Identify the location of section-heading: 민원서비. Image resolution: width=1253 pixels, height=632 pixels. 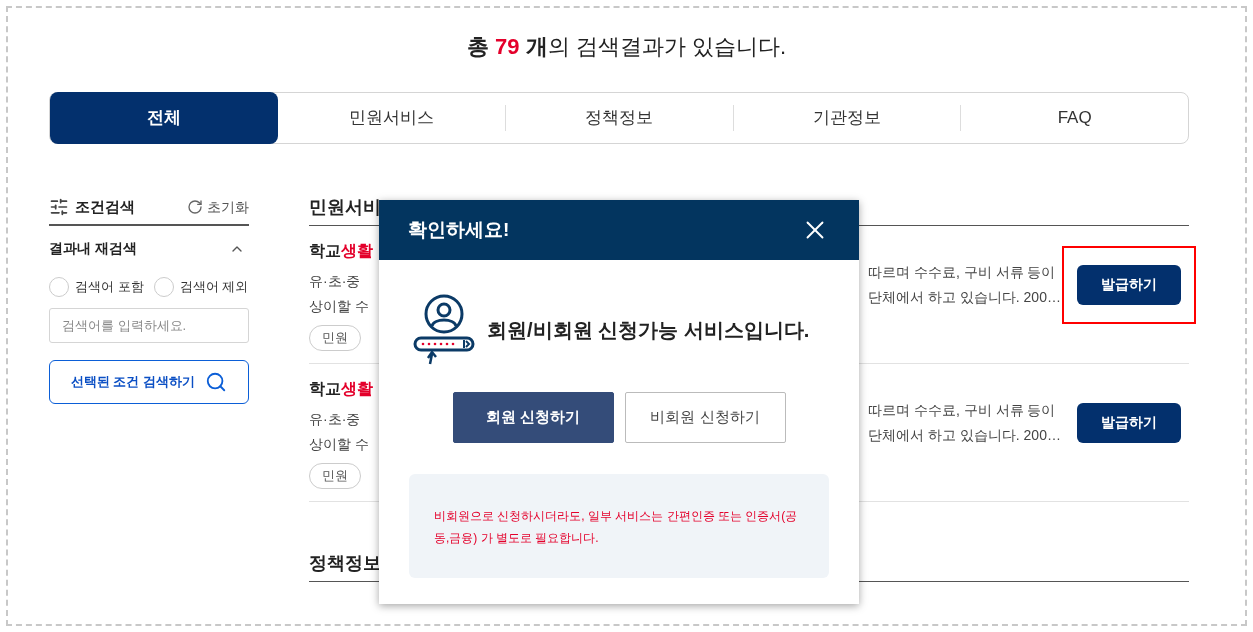
(345, 207).